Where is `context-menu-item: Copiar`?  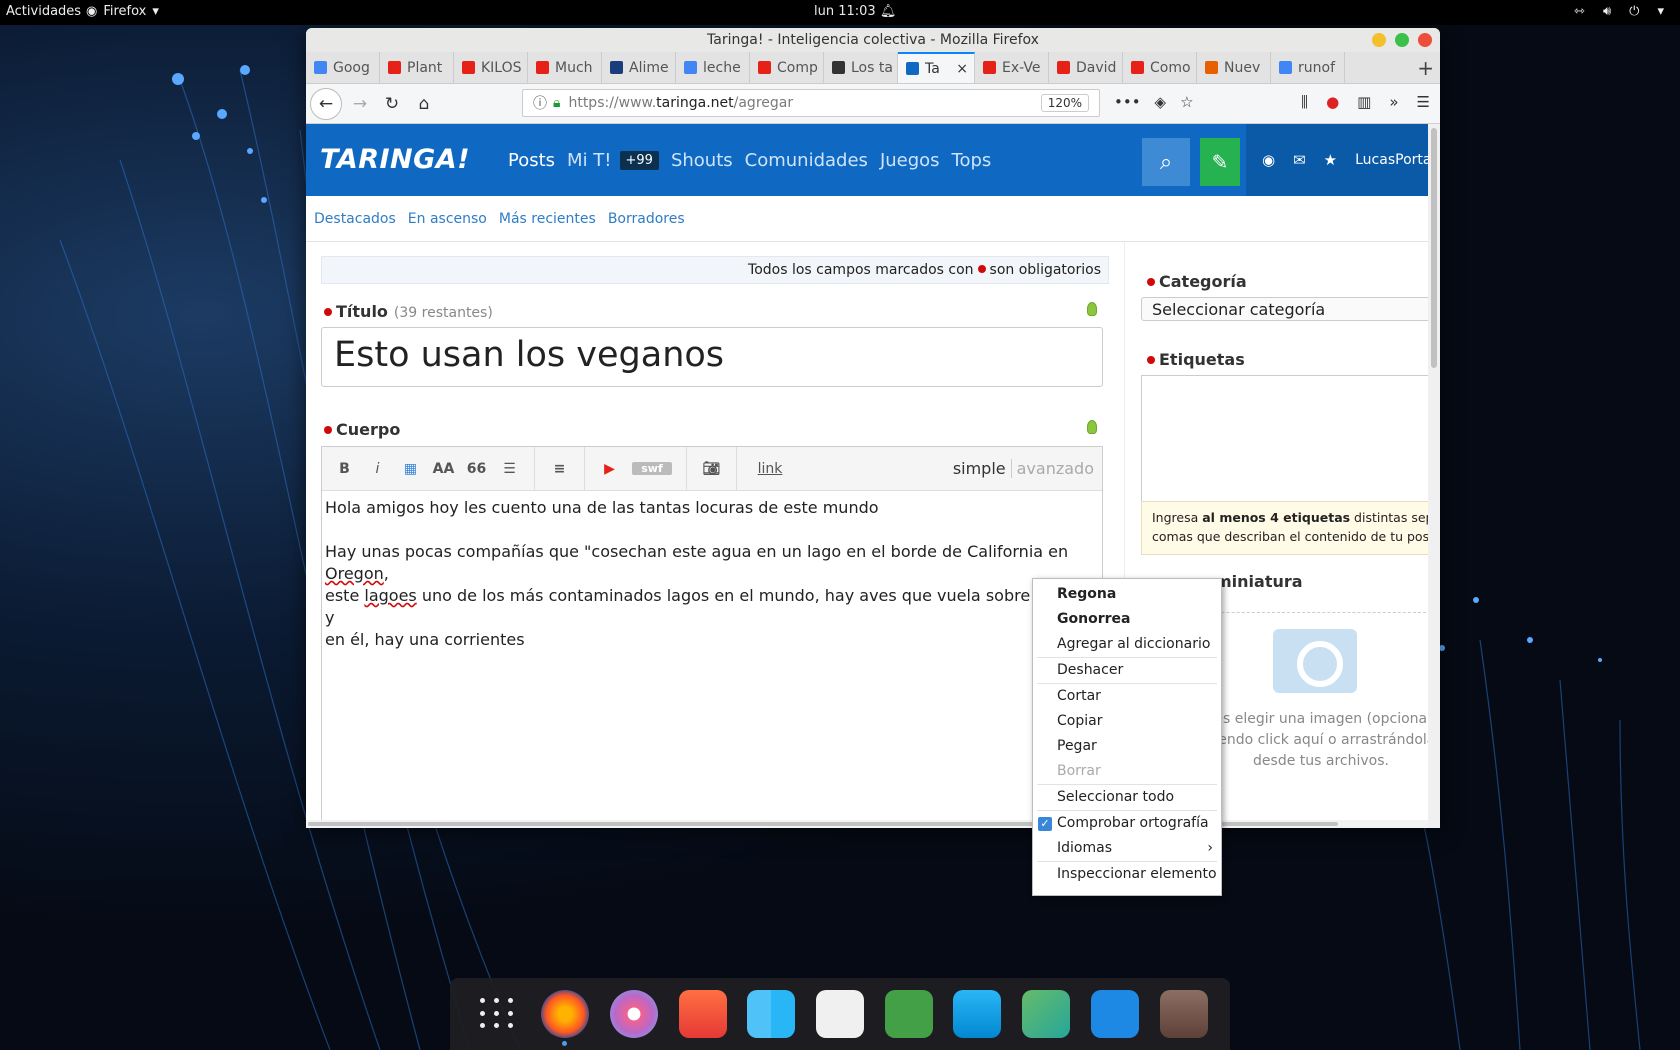
context-menu-item: Copiar is located at coordinates (1127, 721).